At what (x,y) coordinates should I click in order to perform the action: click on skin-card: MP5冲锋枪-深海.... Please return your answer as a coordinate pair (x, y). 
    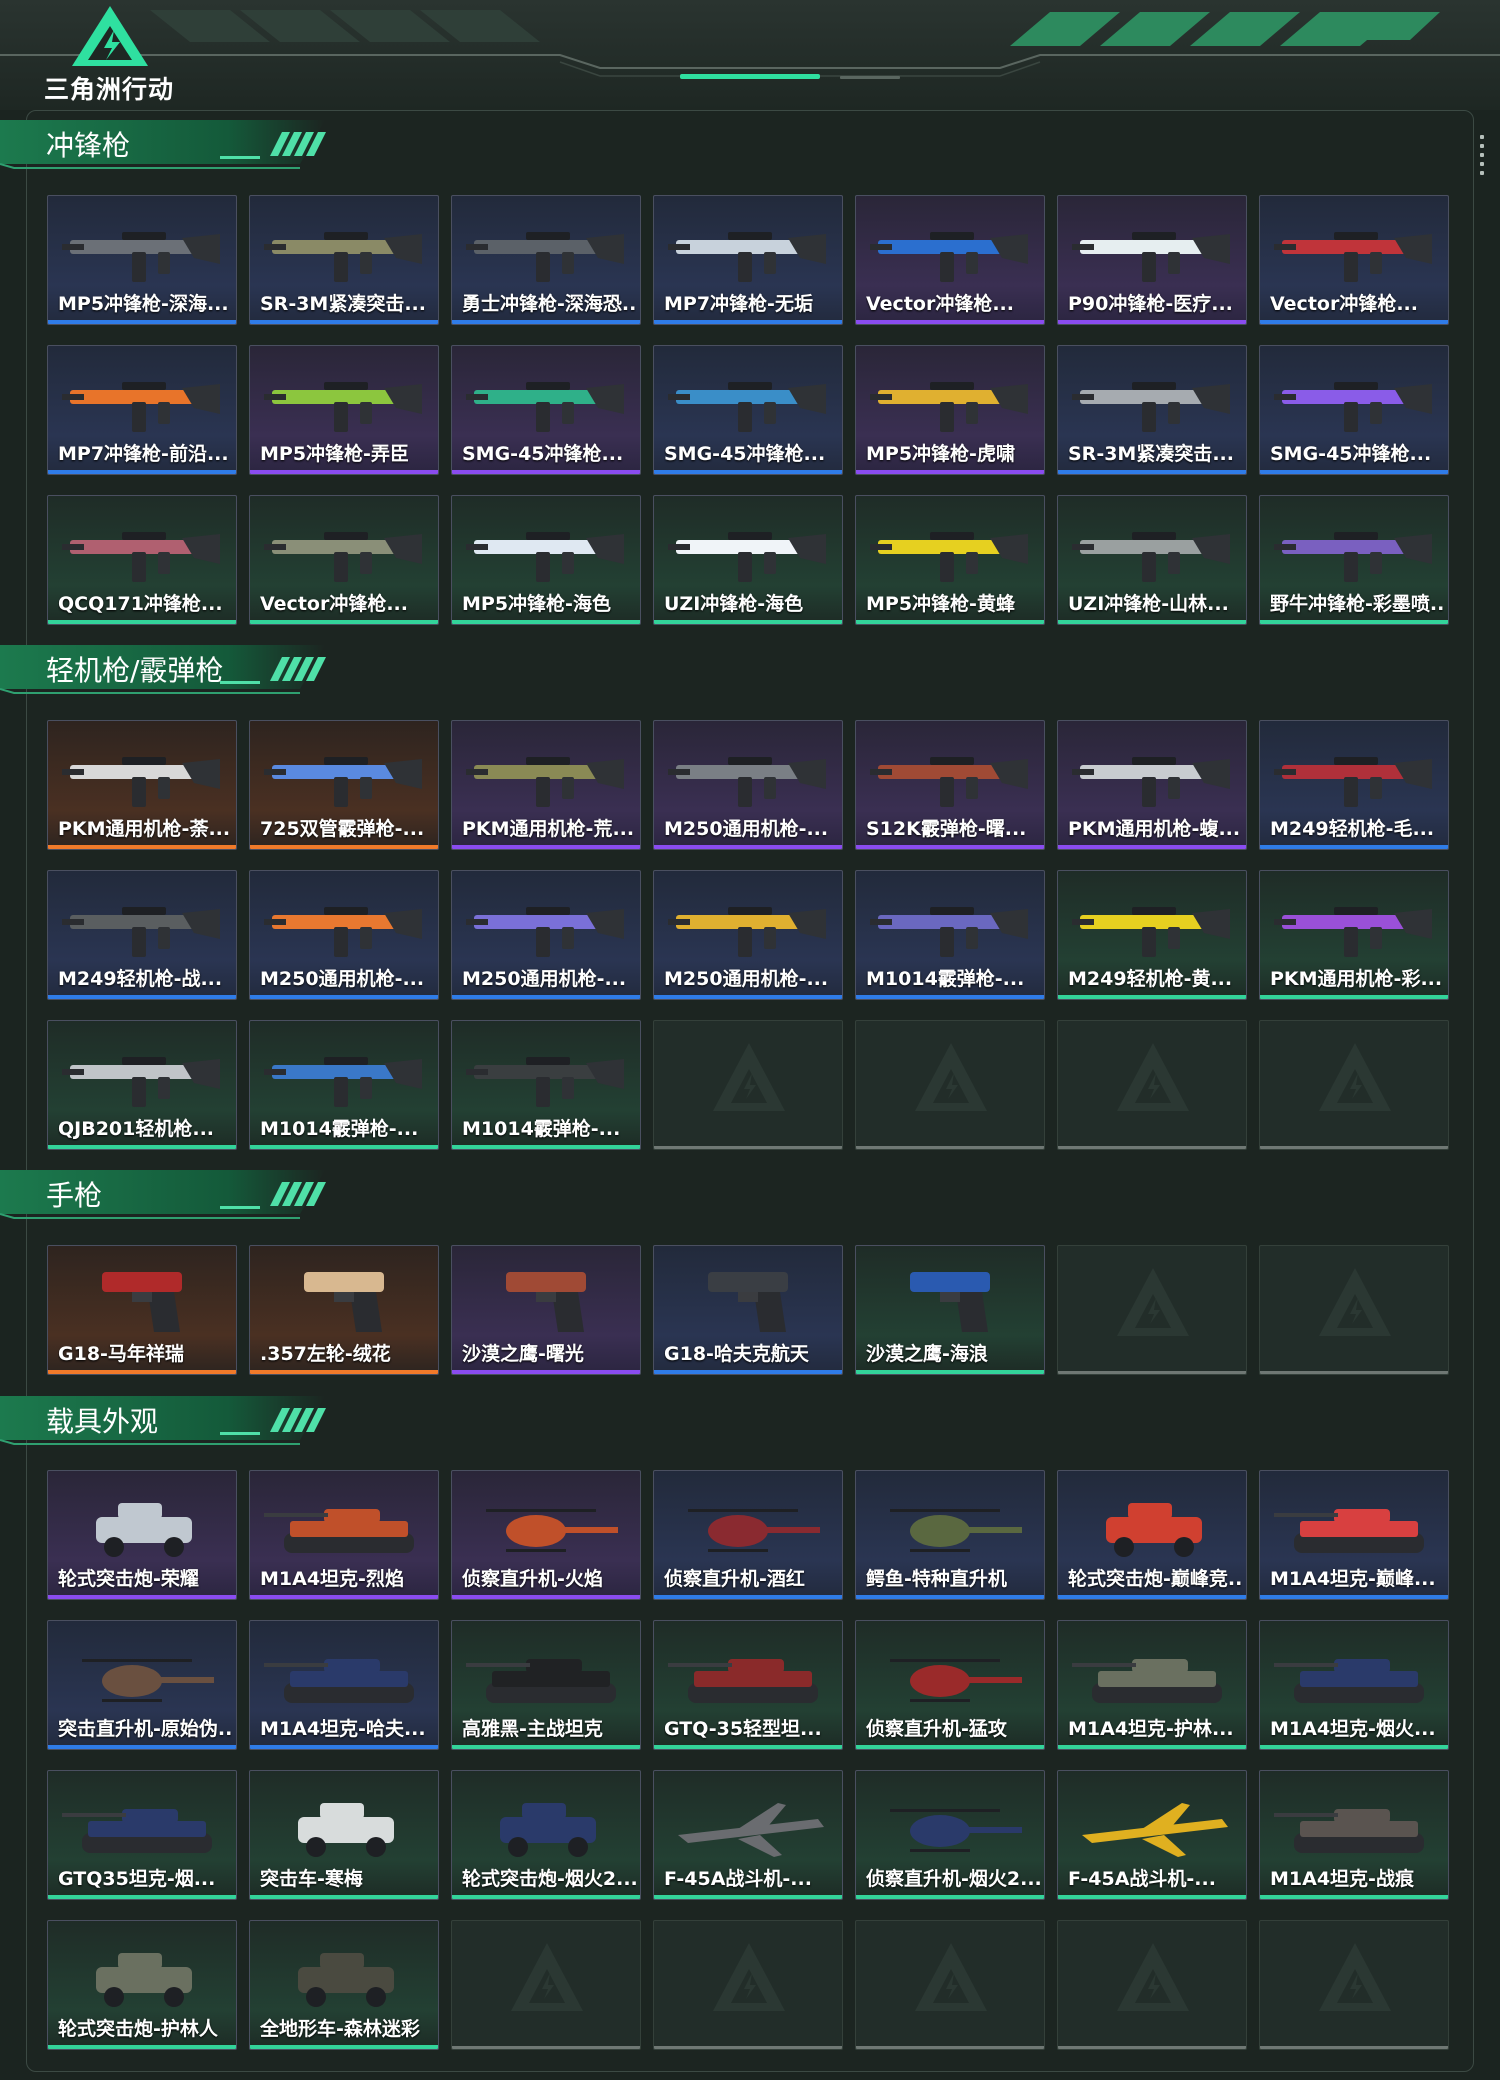
    Looking at the image, I should click on (142, 260).